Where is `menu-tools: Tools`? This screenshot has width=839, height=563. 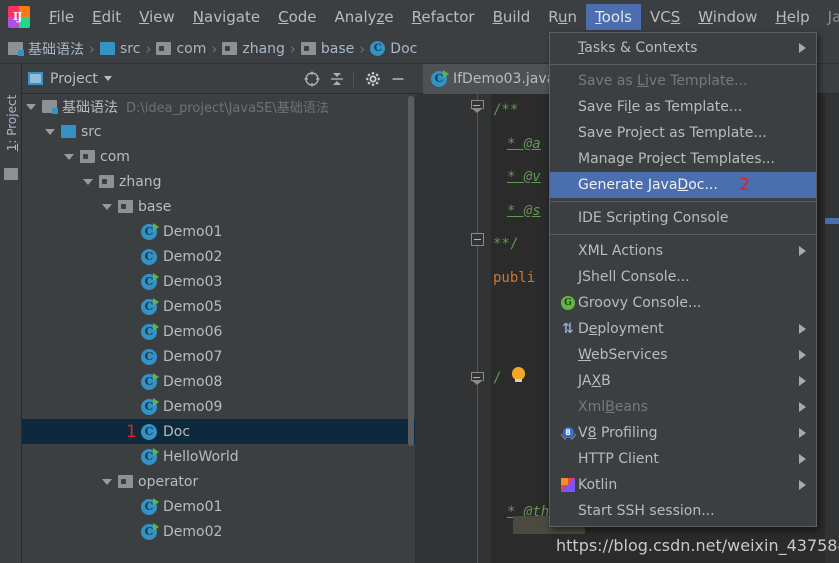
menu-tools: Tools is located at coordinates (613, 17).